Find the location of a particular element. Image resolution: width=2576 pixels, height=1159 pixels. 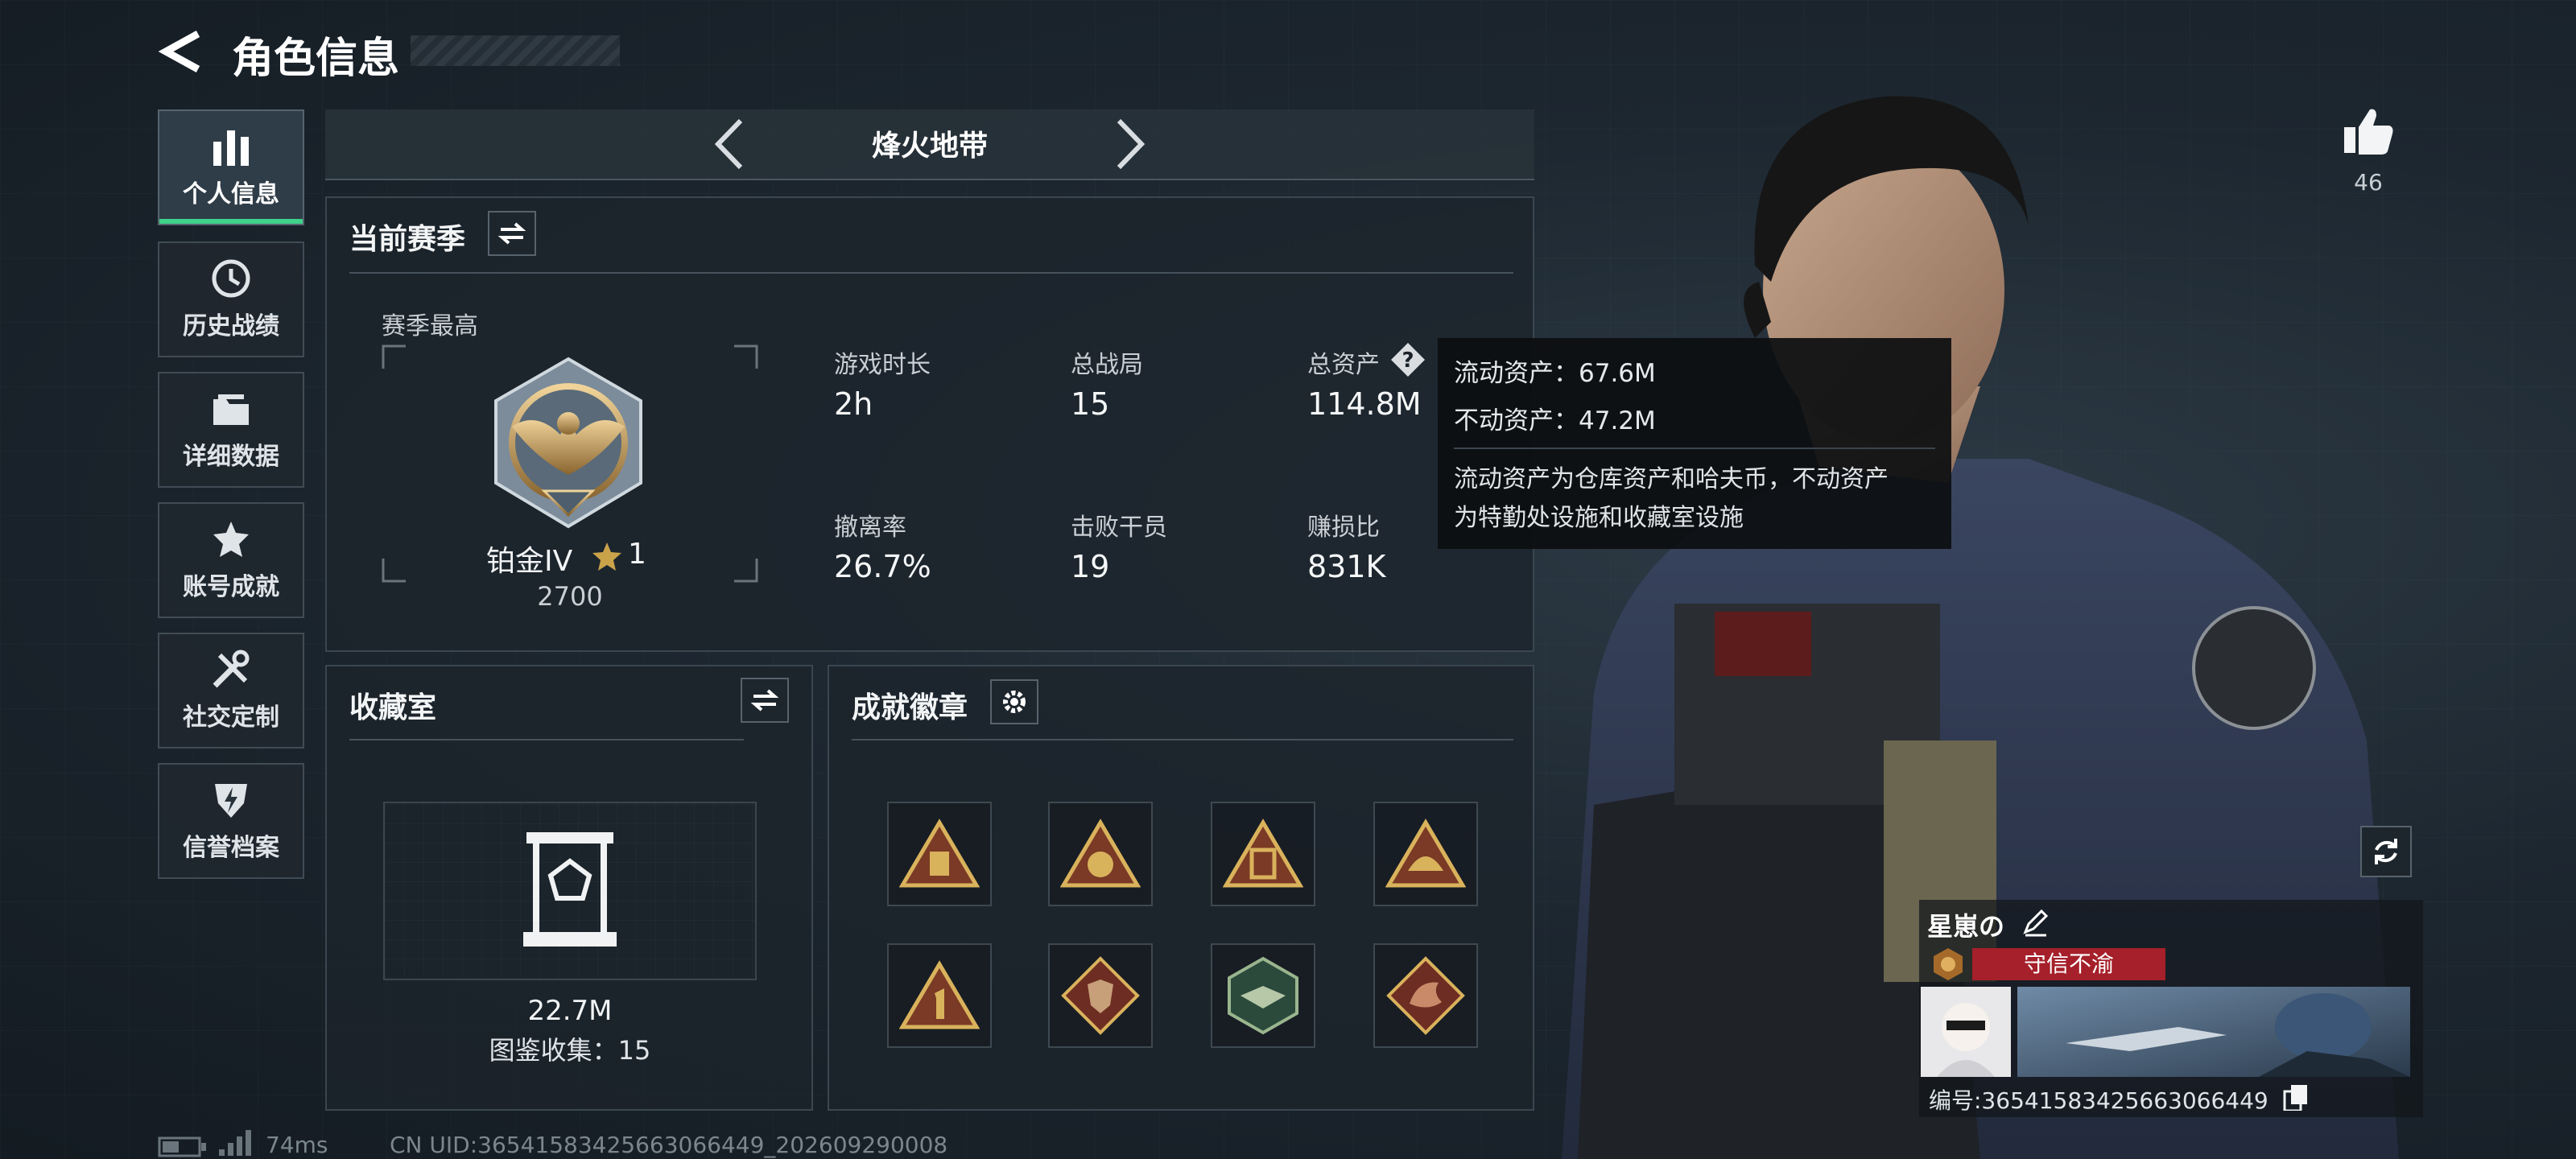

rank-name: 铂金IV is located at coordinates (529, 561).